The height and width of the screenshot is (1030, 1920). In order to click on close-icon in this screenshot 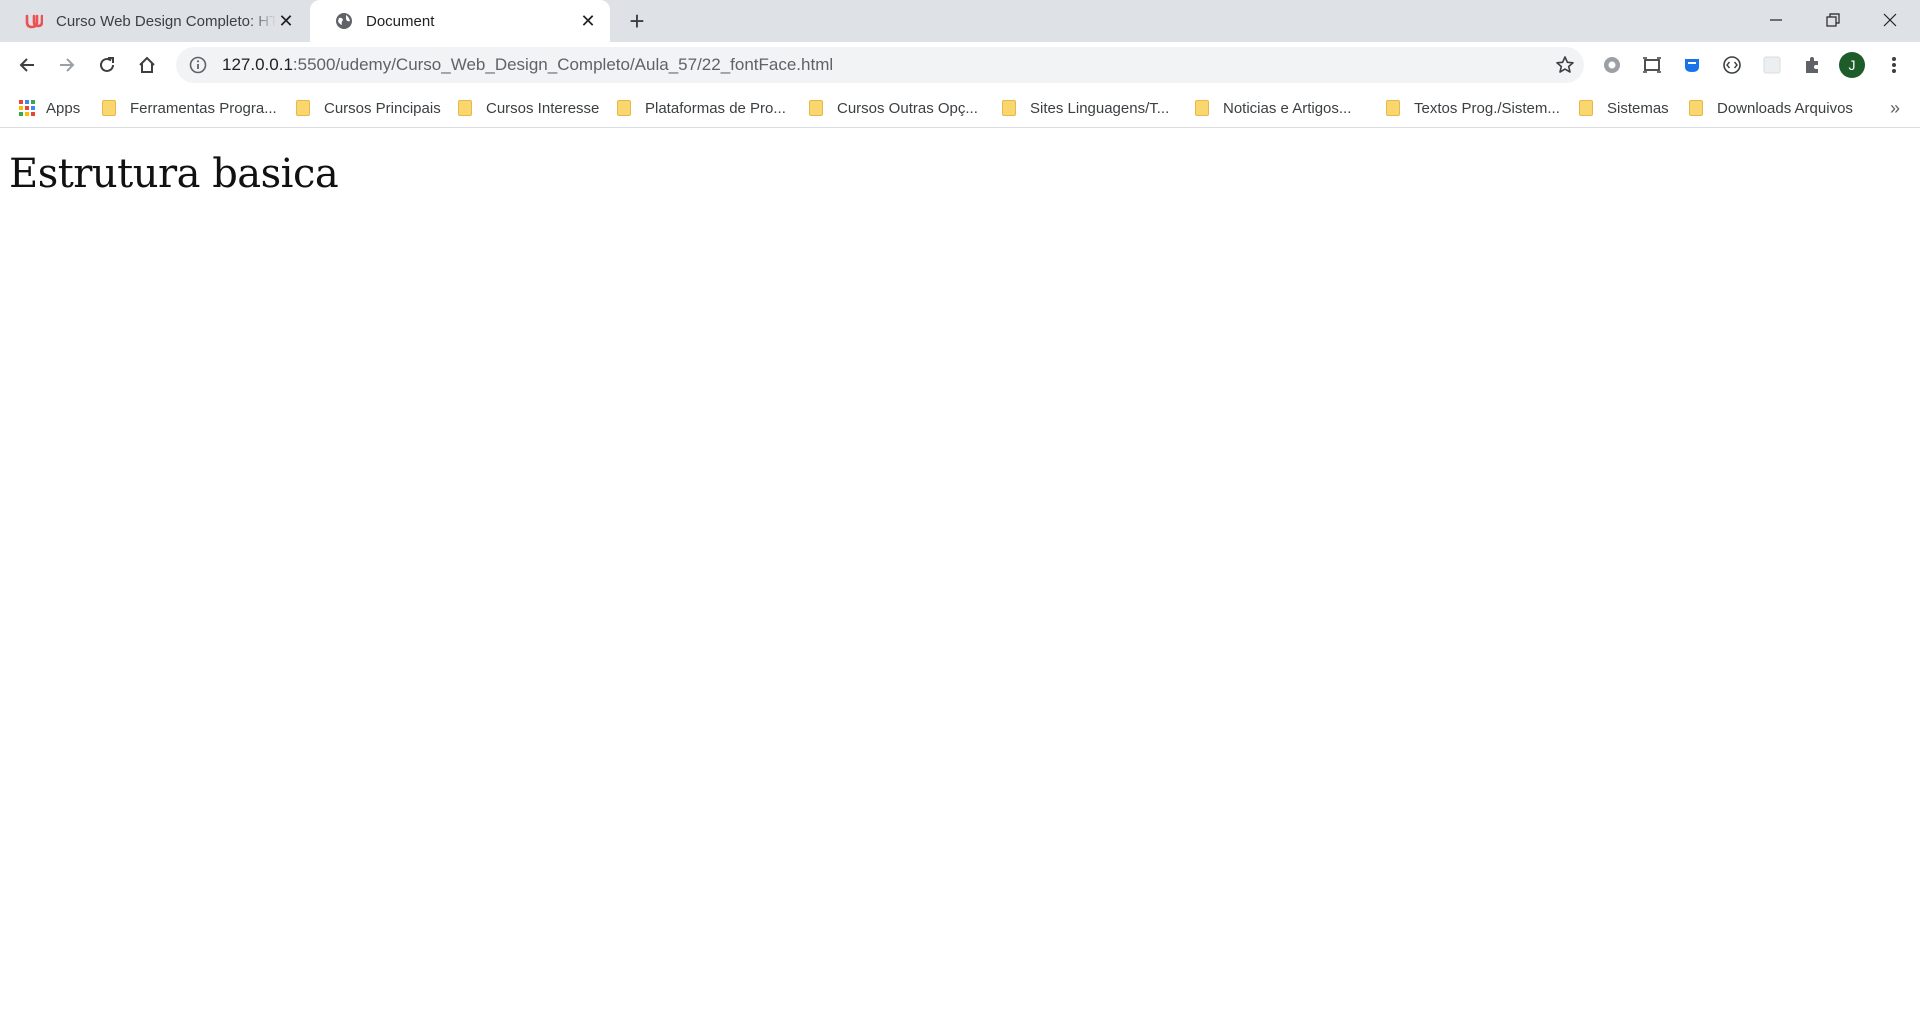, I will do `click(1890, 20)`.